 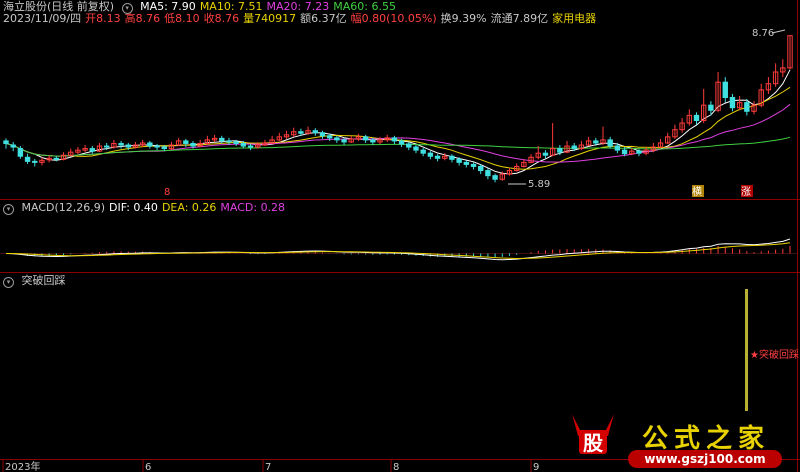 I want to click on macd-label-0: MACD(12,26,9), so click(x=63, y=207).